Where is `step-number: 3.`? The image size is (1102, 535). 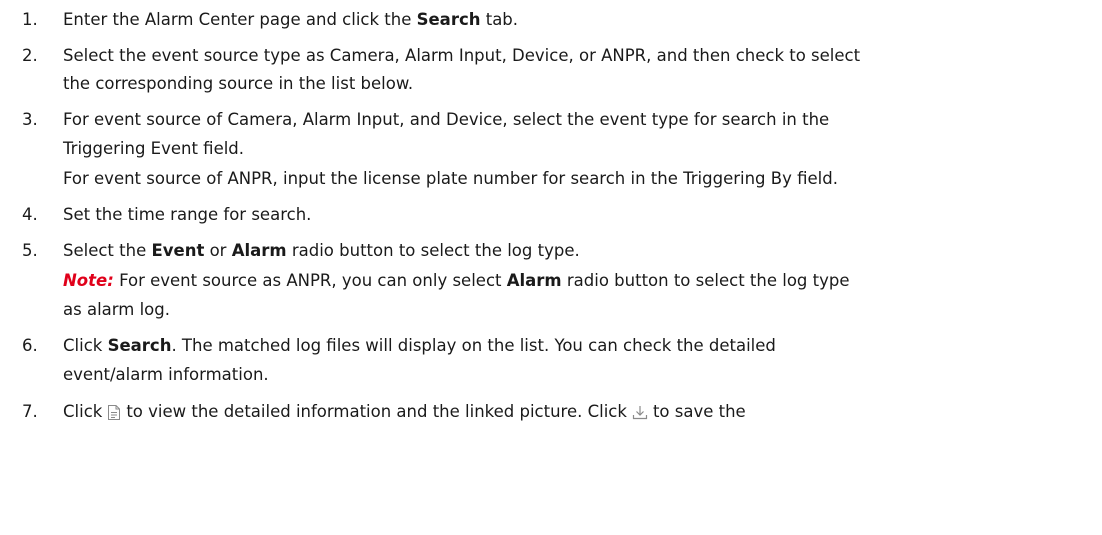 step-number: 3. is located at coordinates (30, 119).